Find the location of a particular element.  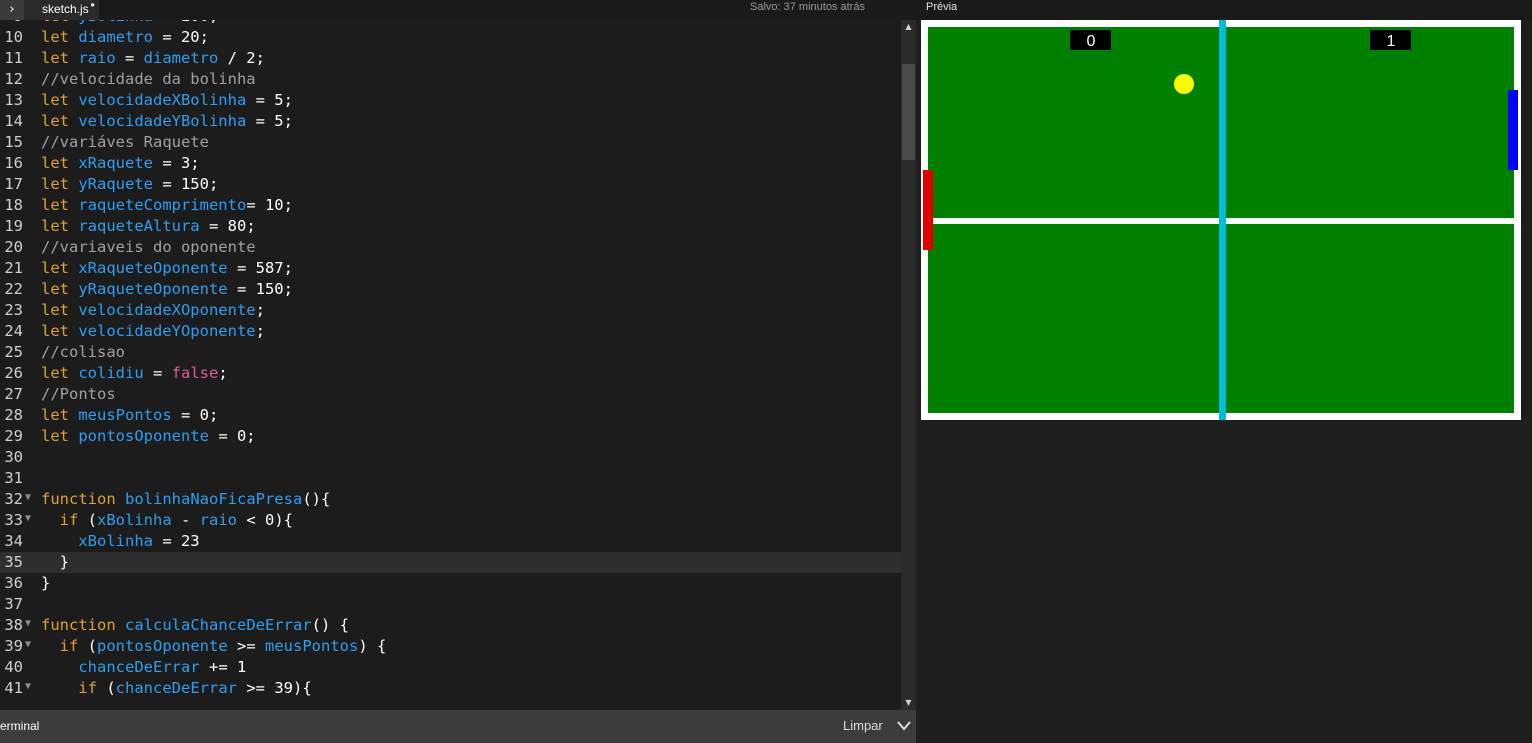

code-line: 37 is located at coordinates (450, 604).